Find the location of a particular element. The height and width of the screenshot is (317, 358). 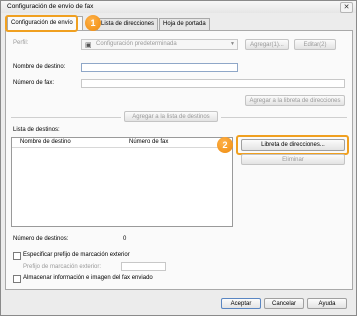

chevron-down-icon: ▼ is located at coordinates (232, 44).